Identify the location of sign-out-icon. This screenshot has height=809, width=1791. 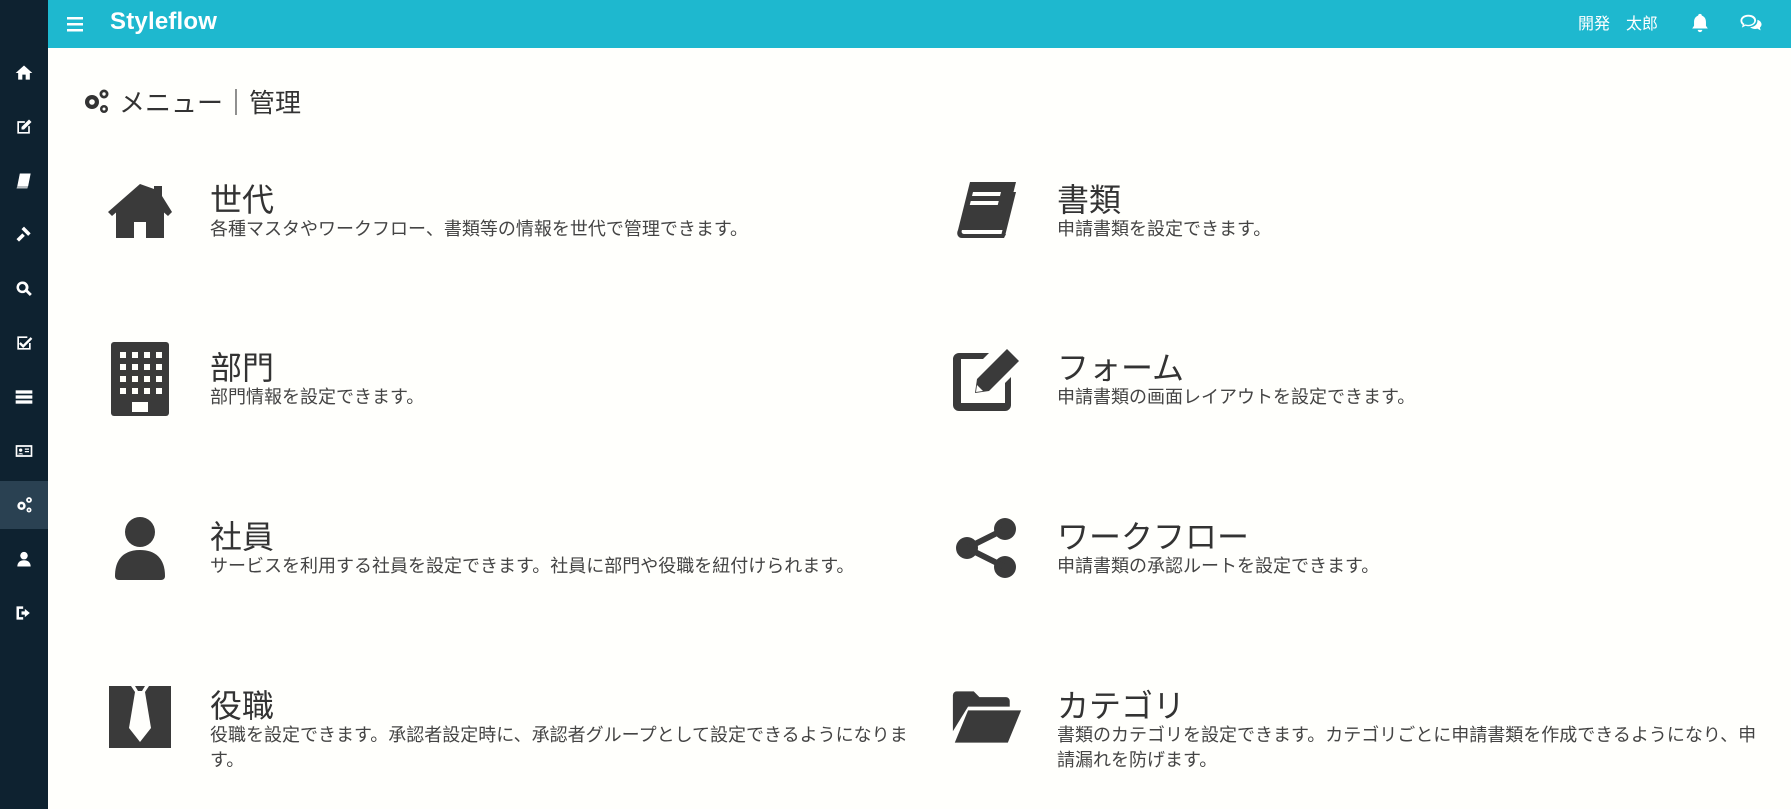
(23, 613).